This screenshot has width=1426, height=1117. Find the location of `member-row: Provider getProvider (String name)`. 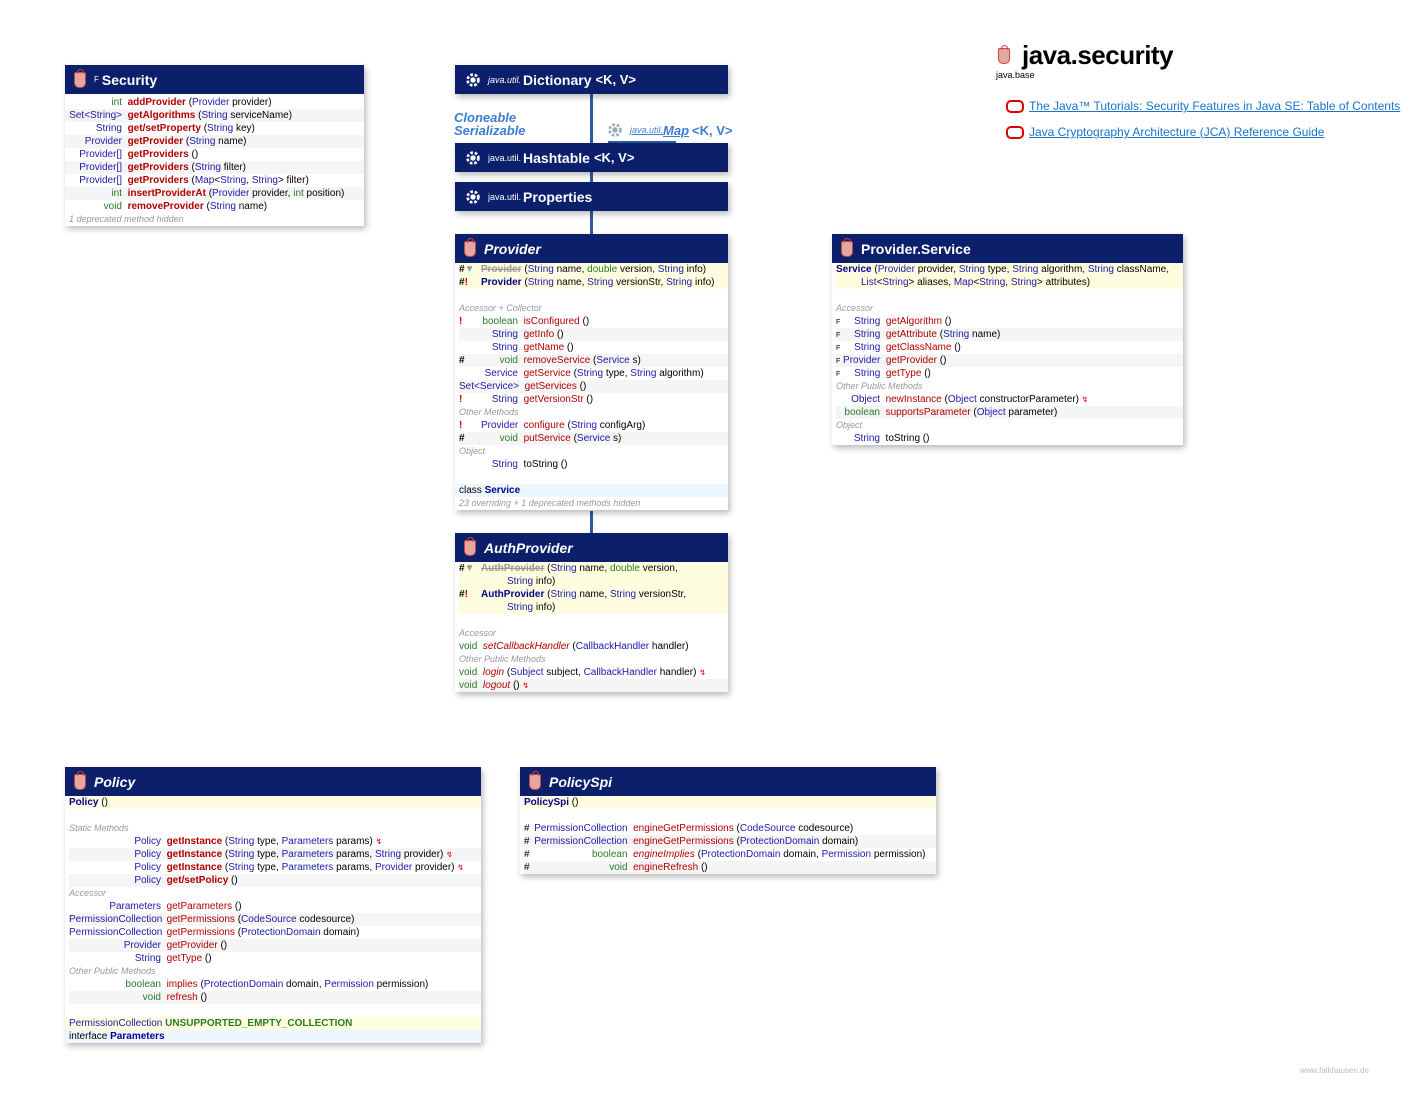

member-row: Provider getProvider (String name) is located at coordinates (214, 141).